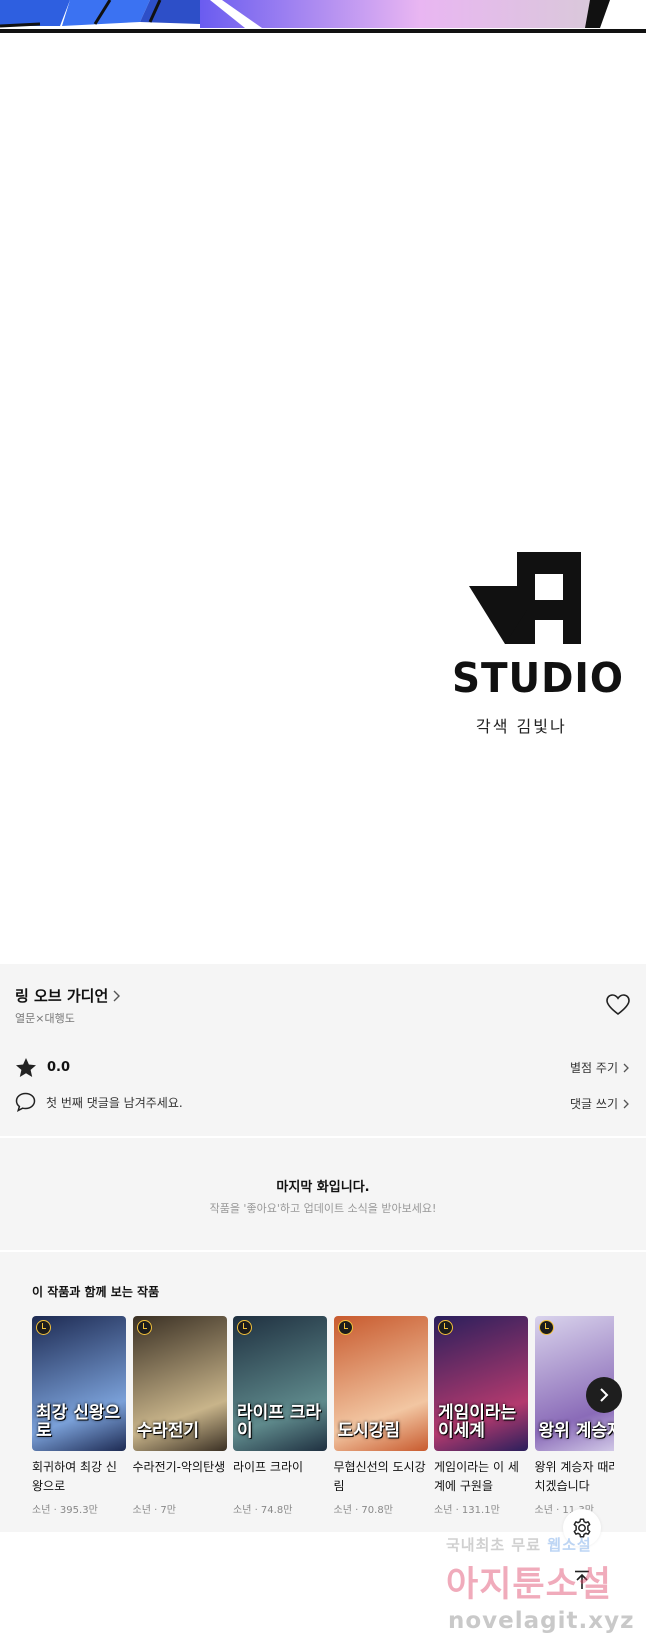 This screenshot has height=1649, width=646. I want to click on write-comment-label: 댓글 쓰기, so click(594, 1104).